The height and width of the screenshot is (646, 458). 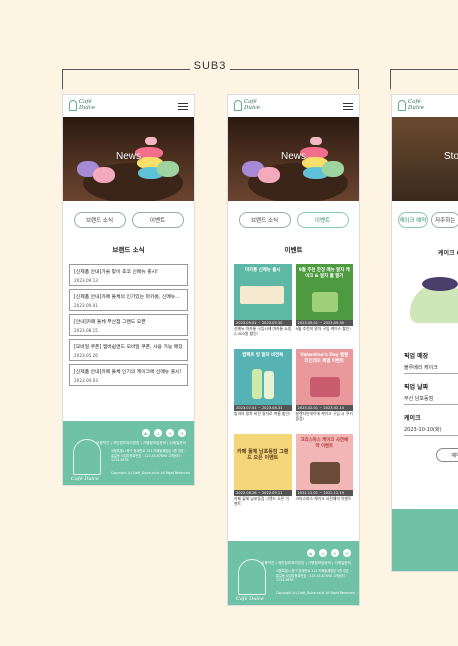 What do you see at coordinates (293, 250) in the screenshot?
I see `page-title: 이벤트` at bounding box center [293, 250].